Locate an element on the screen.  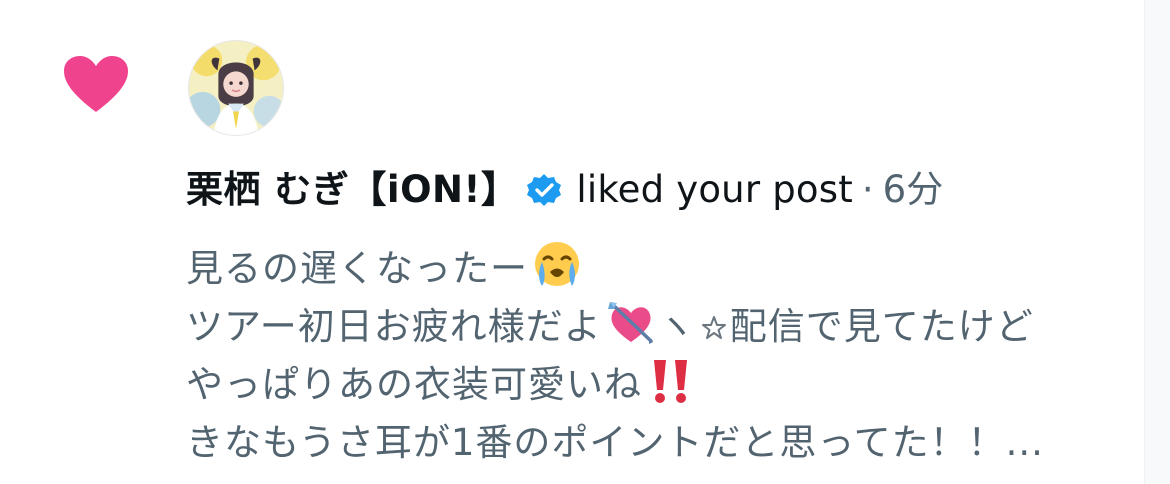
verified-badge-icon is located at coordinates (544, 190).